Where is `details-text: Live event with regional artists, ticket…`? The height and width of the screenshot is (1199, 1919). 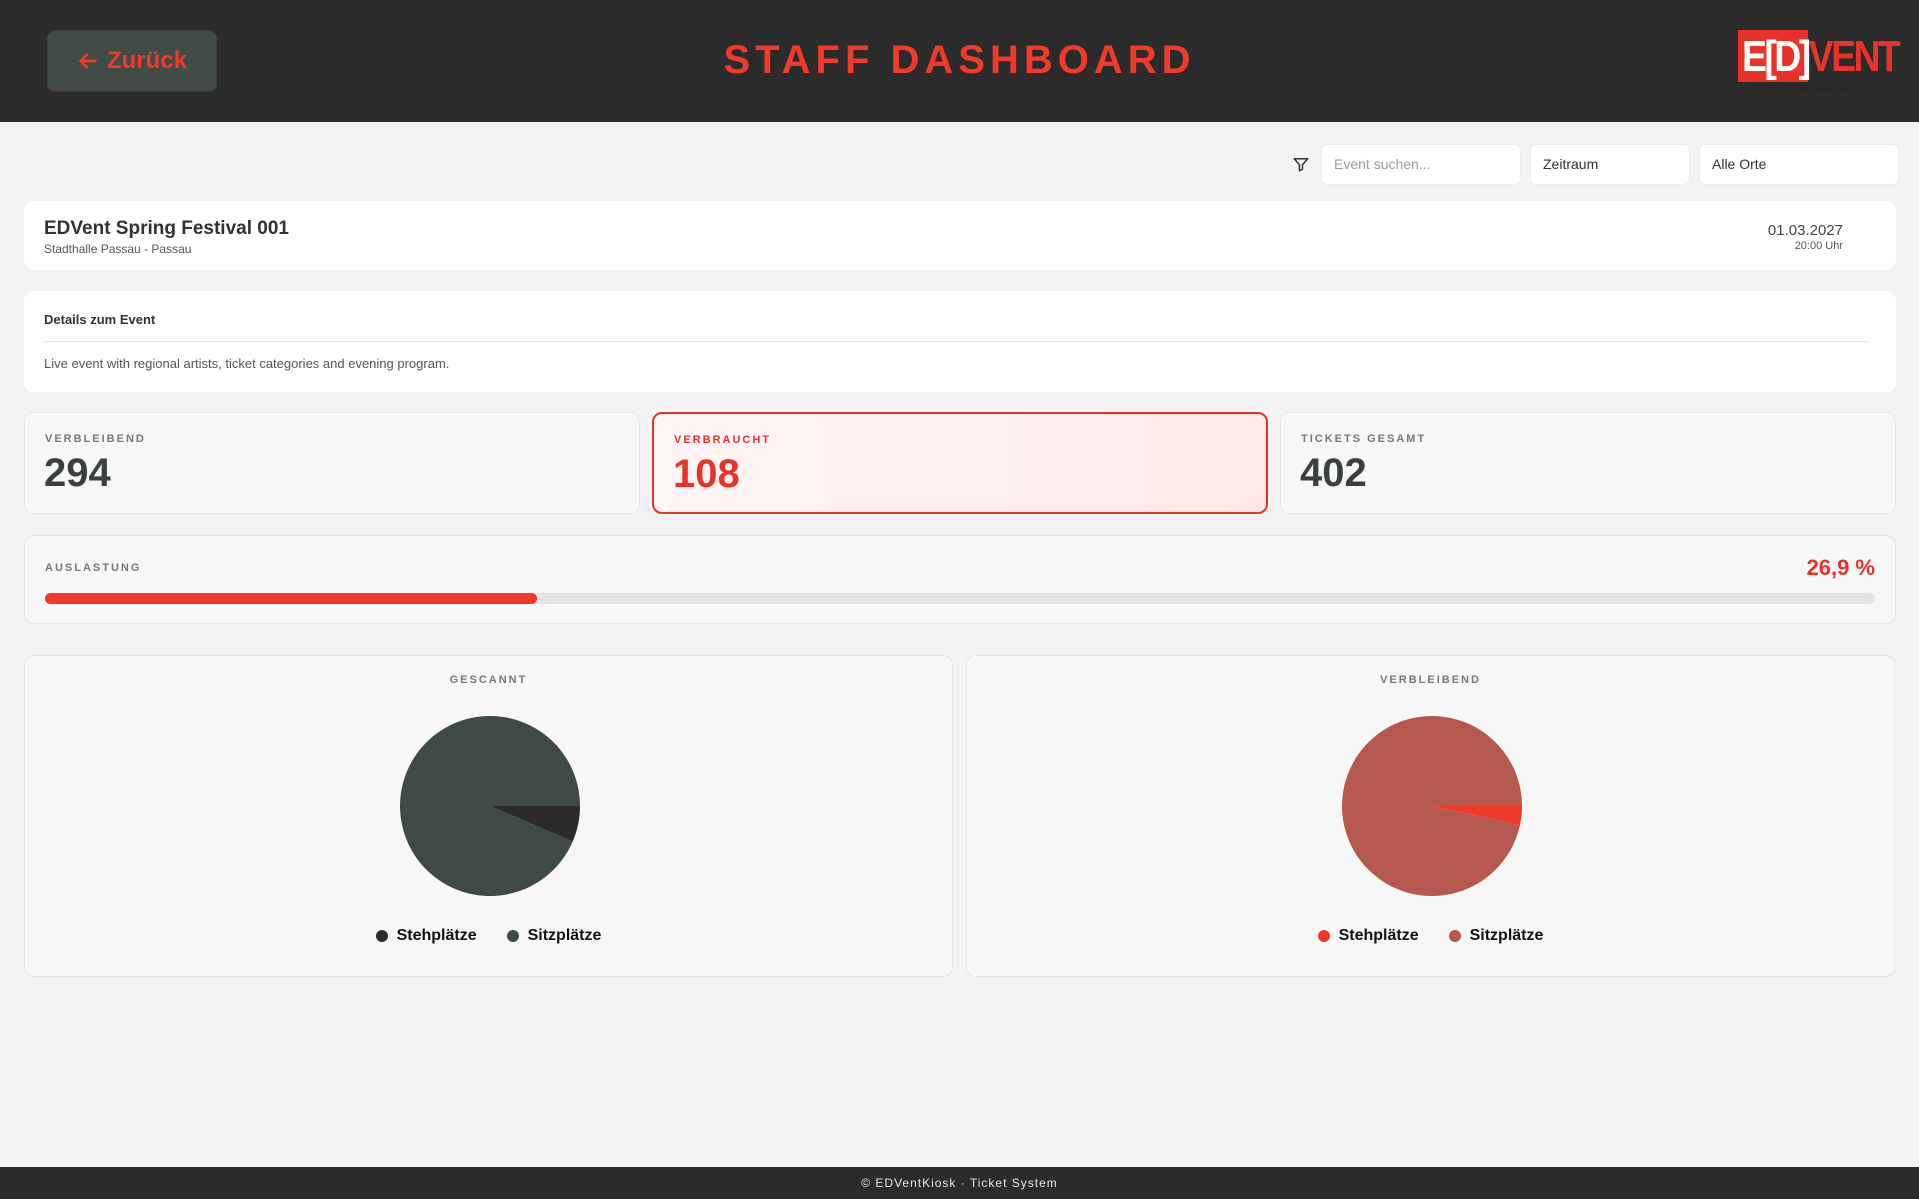
details-text: Live event with regional artists, ticket… is located at coordinates (247, 363).